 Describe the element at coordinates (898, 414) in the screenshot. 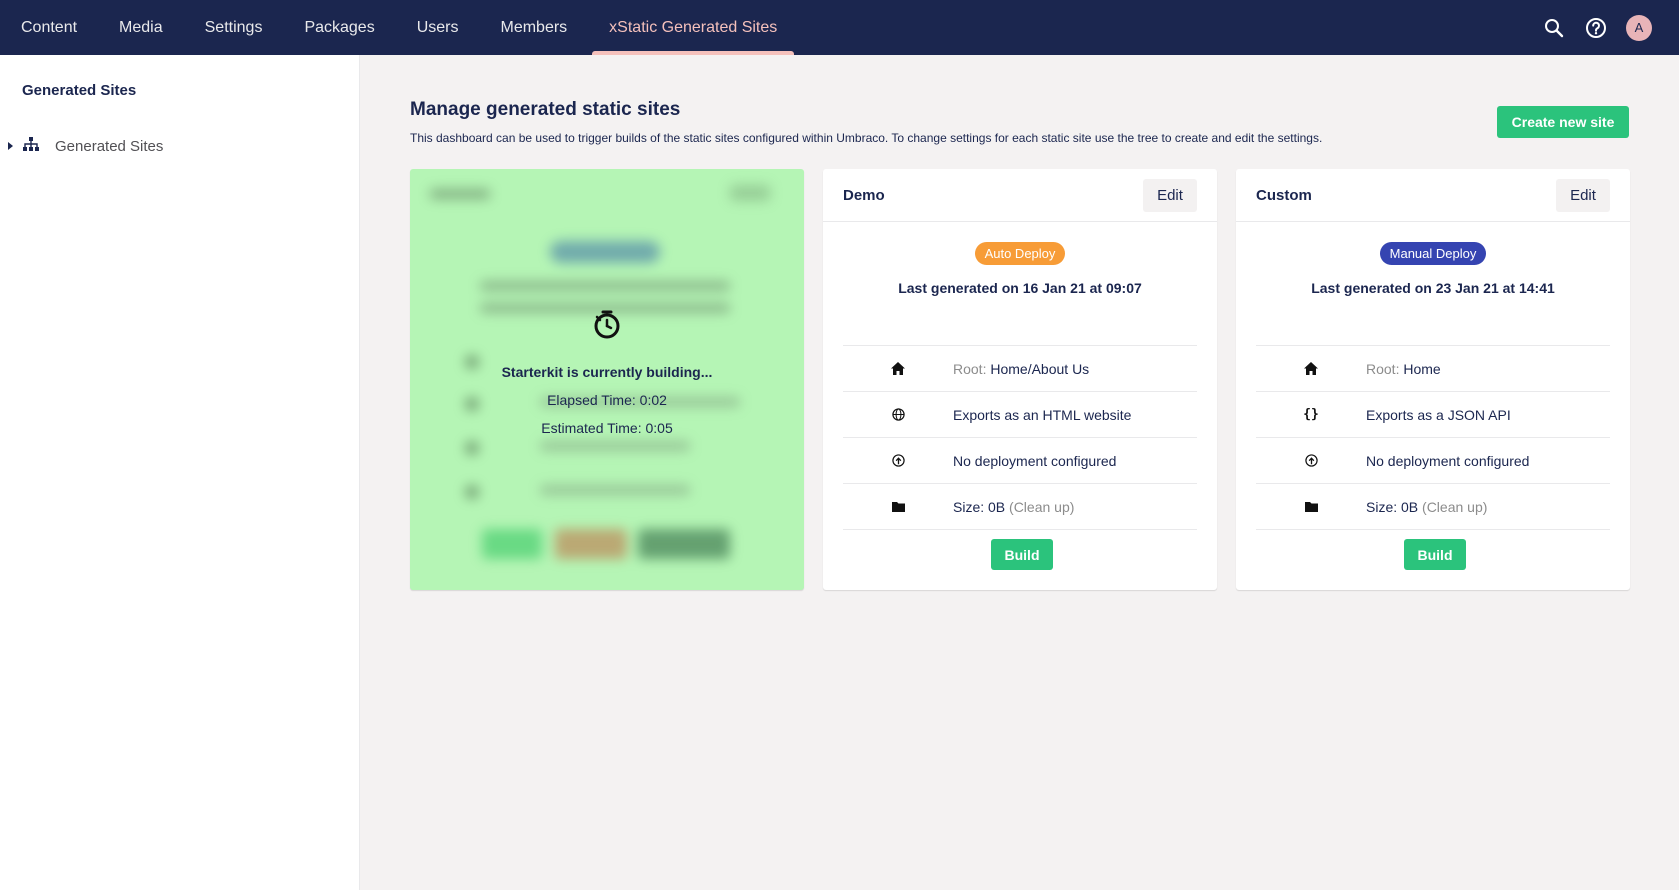

I see `globe-icon` at that location.